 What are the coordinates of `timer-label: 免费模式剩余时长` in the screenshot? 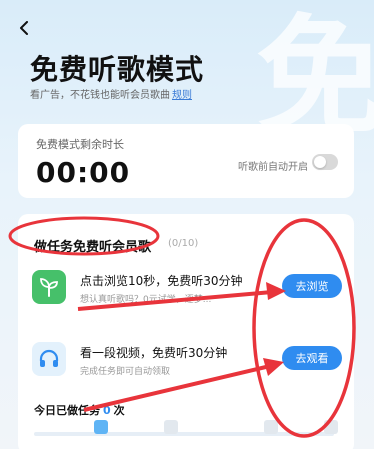 It's located at (80, 144).